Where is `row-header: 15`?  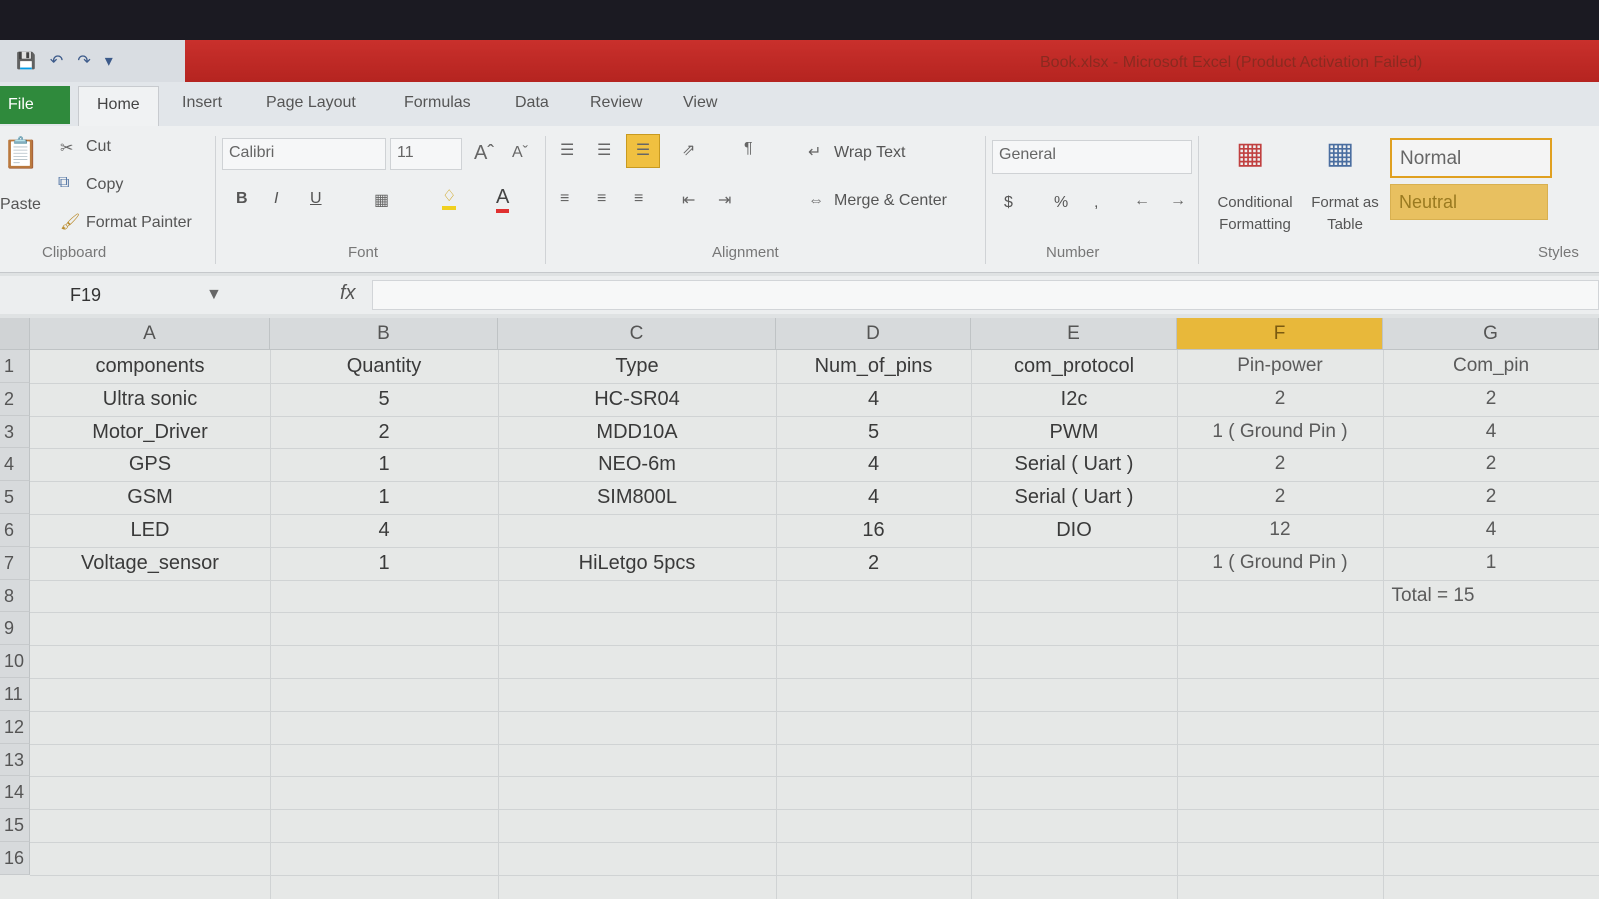
row-header: 15 is located at coordinates (15, 825).